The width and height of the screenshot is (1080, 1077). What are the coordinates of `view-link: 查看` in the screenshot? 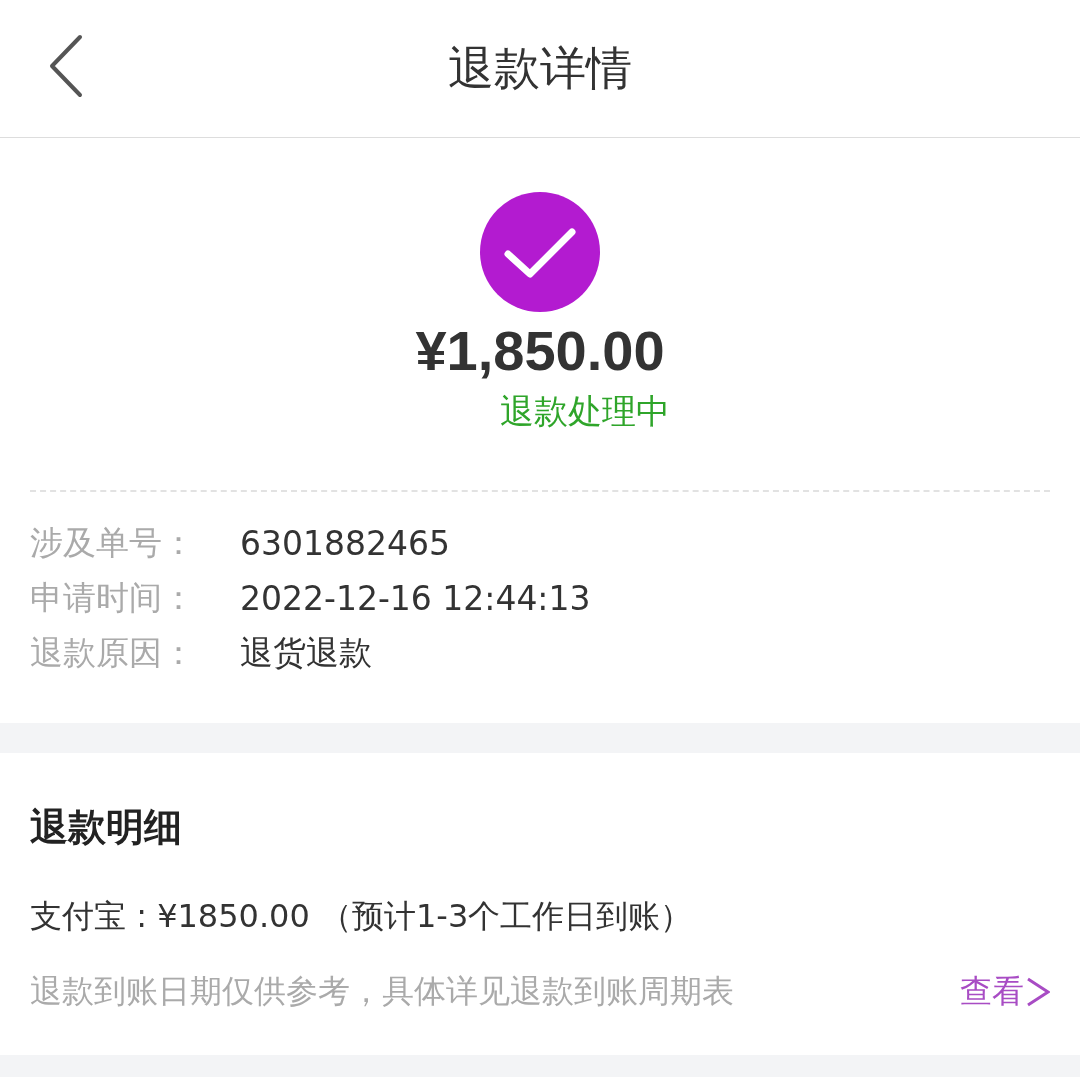 It's located at (992, 992).